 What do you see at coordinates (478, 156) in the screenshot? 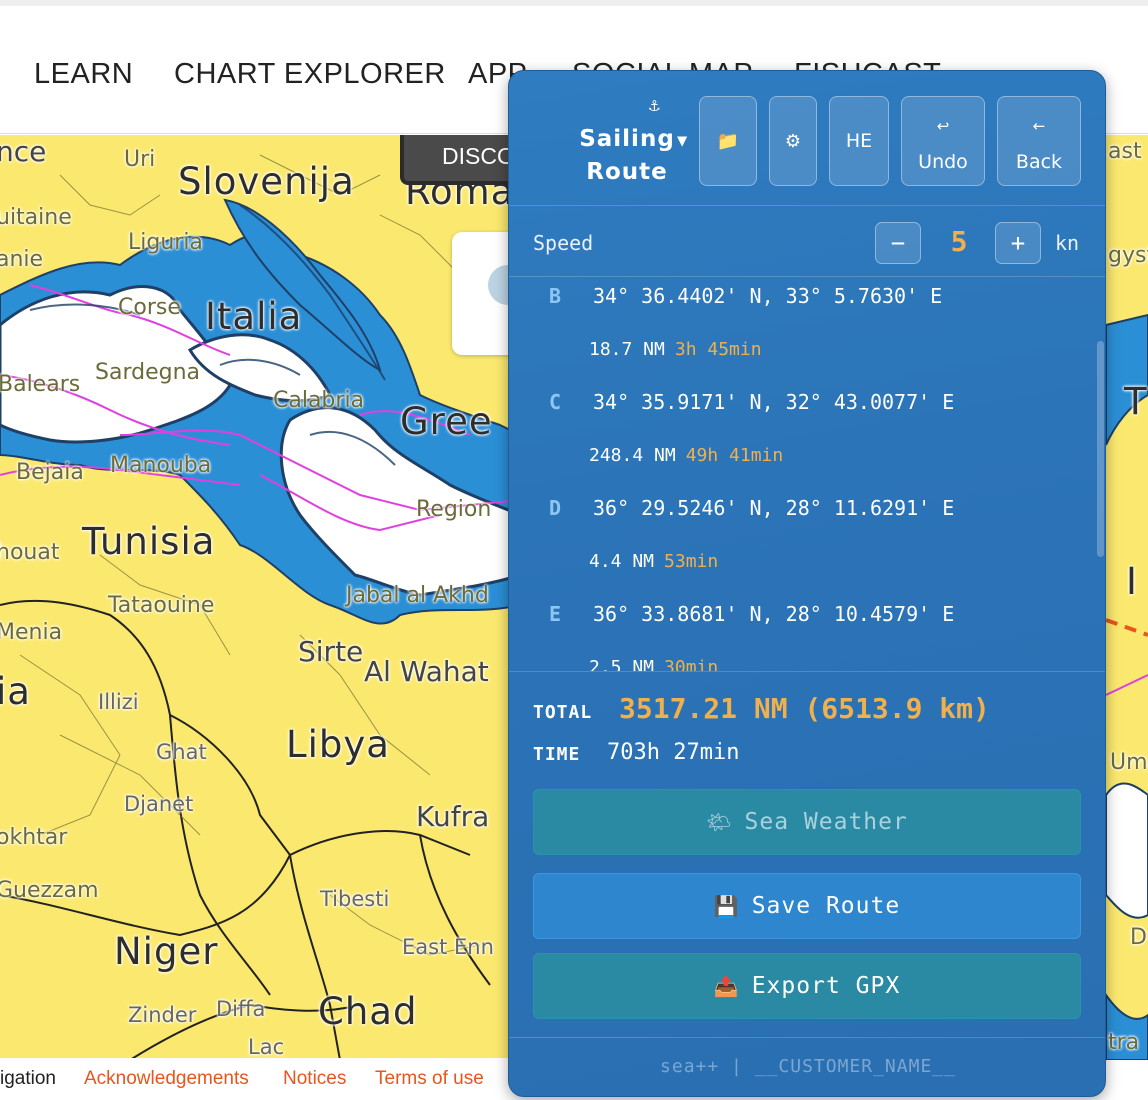
I see `discover-label: DISCO` at bounding box center [478, 156].